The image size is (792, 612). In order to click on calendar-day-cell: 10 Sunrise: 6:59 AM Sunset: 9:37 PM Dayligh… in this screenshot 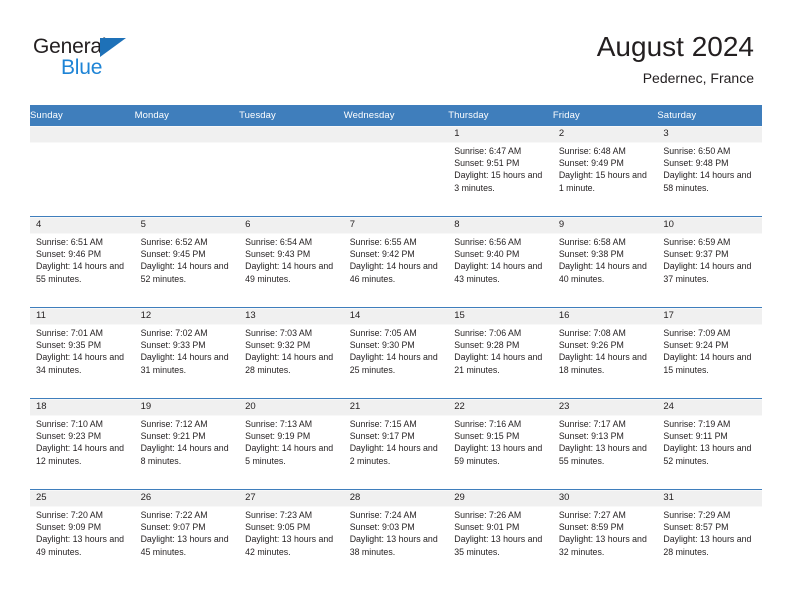, I will do `click(709, 262)`.